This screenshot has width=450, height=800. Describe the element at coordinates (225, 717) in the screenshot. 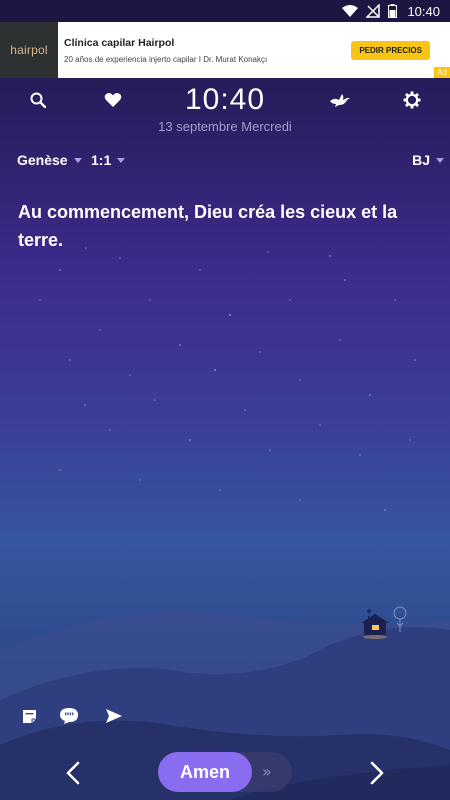

I see `verse-tools: " "` at that location.